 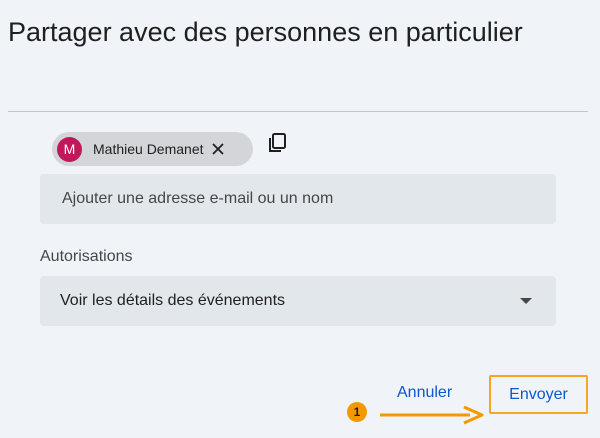 I want to click on pointer-arrow-icon, so click(x=432, y=415).